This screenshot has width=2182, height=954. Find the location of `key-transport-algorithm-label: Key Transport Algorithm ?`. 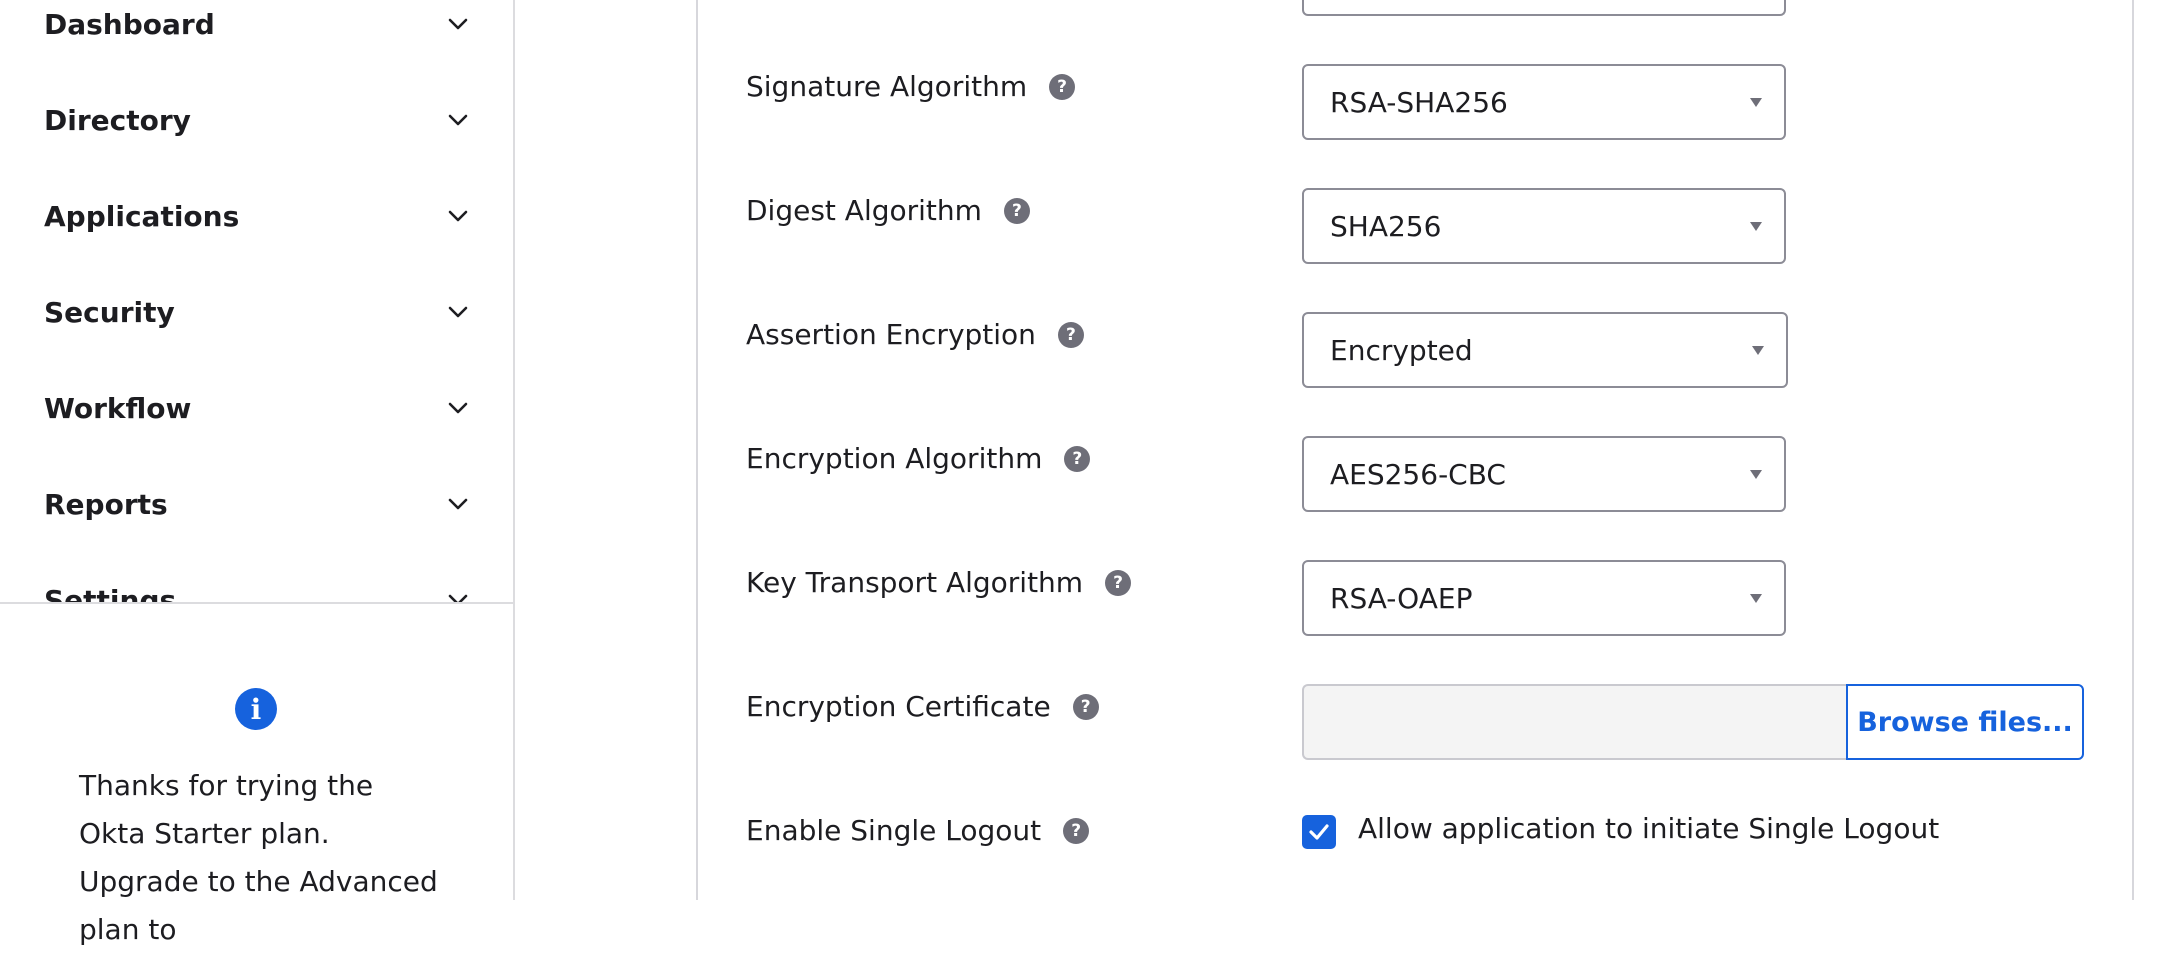

key-transport-algorithm-label: Key Transport Algorithm ? is located at coordinates (939, 582).